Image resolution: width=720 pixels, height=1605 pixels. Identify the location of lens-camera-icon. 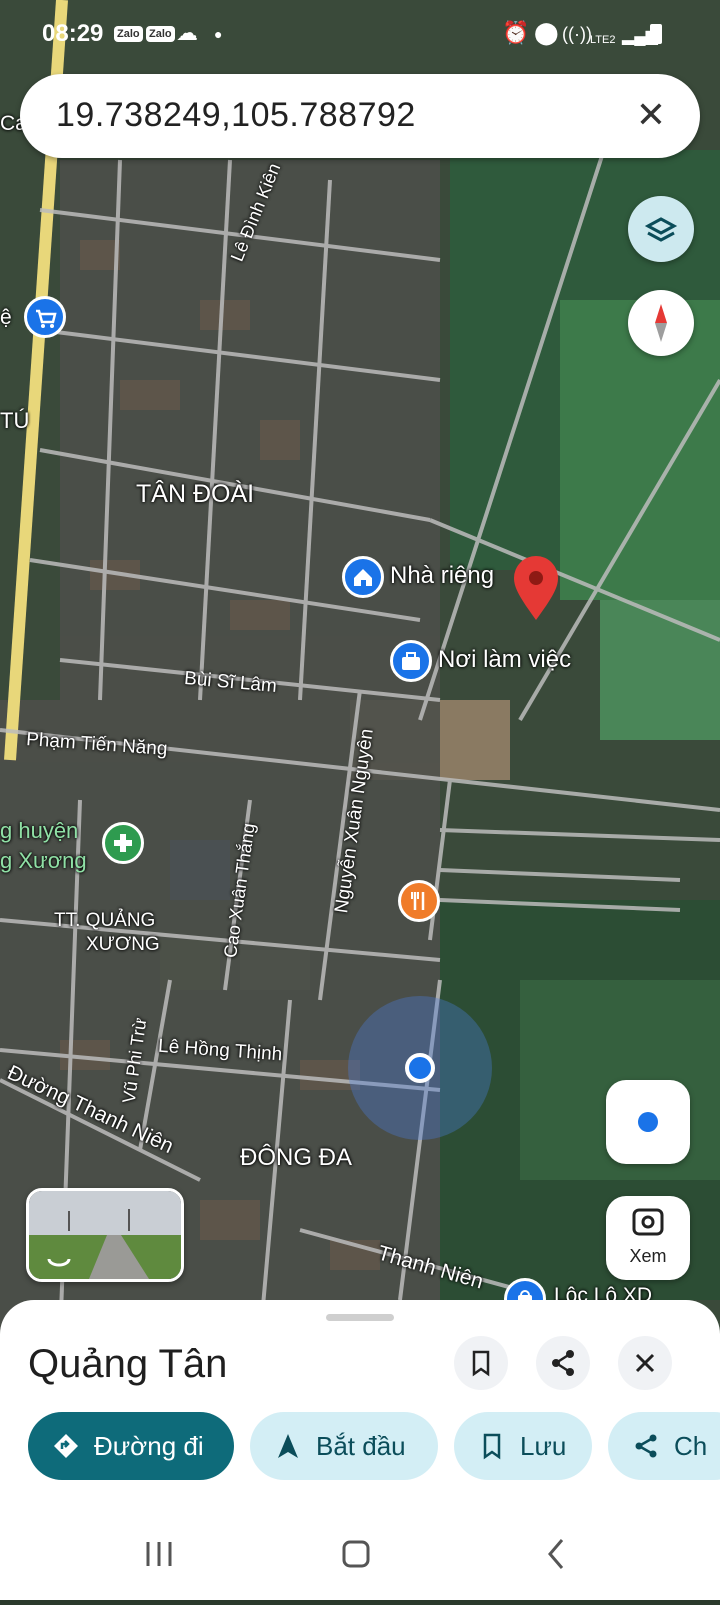
(648, 1222).